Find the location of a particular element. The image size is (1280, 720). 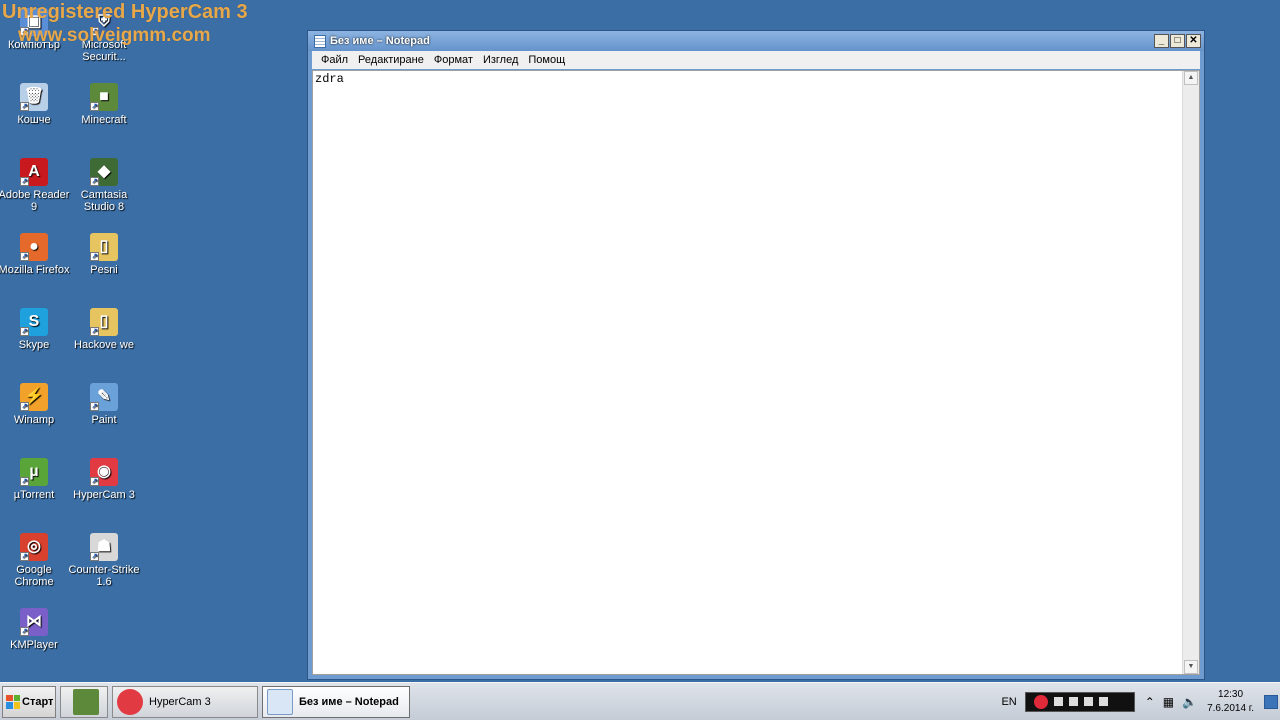

start-button: Старт is located at coordinates (29, 701).